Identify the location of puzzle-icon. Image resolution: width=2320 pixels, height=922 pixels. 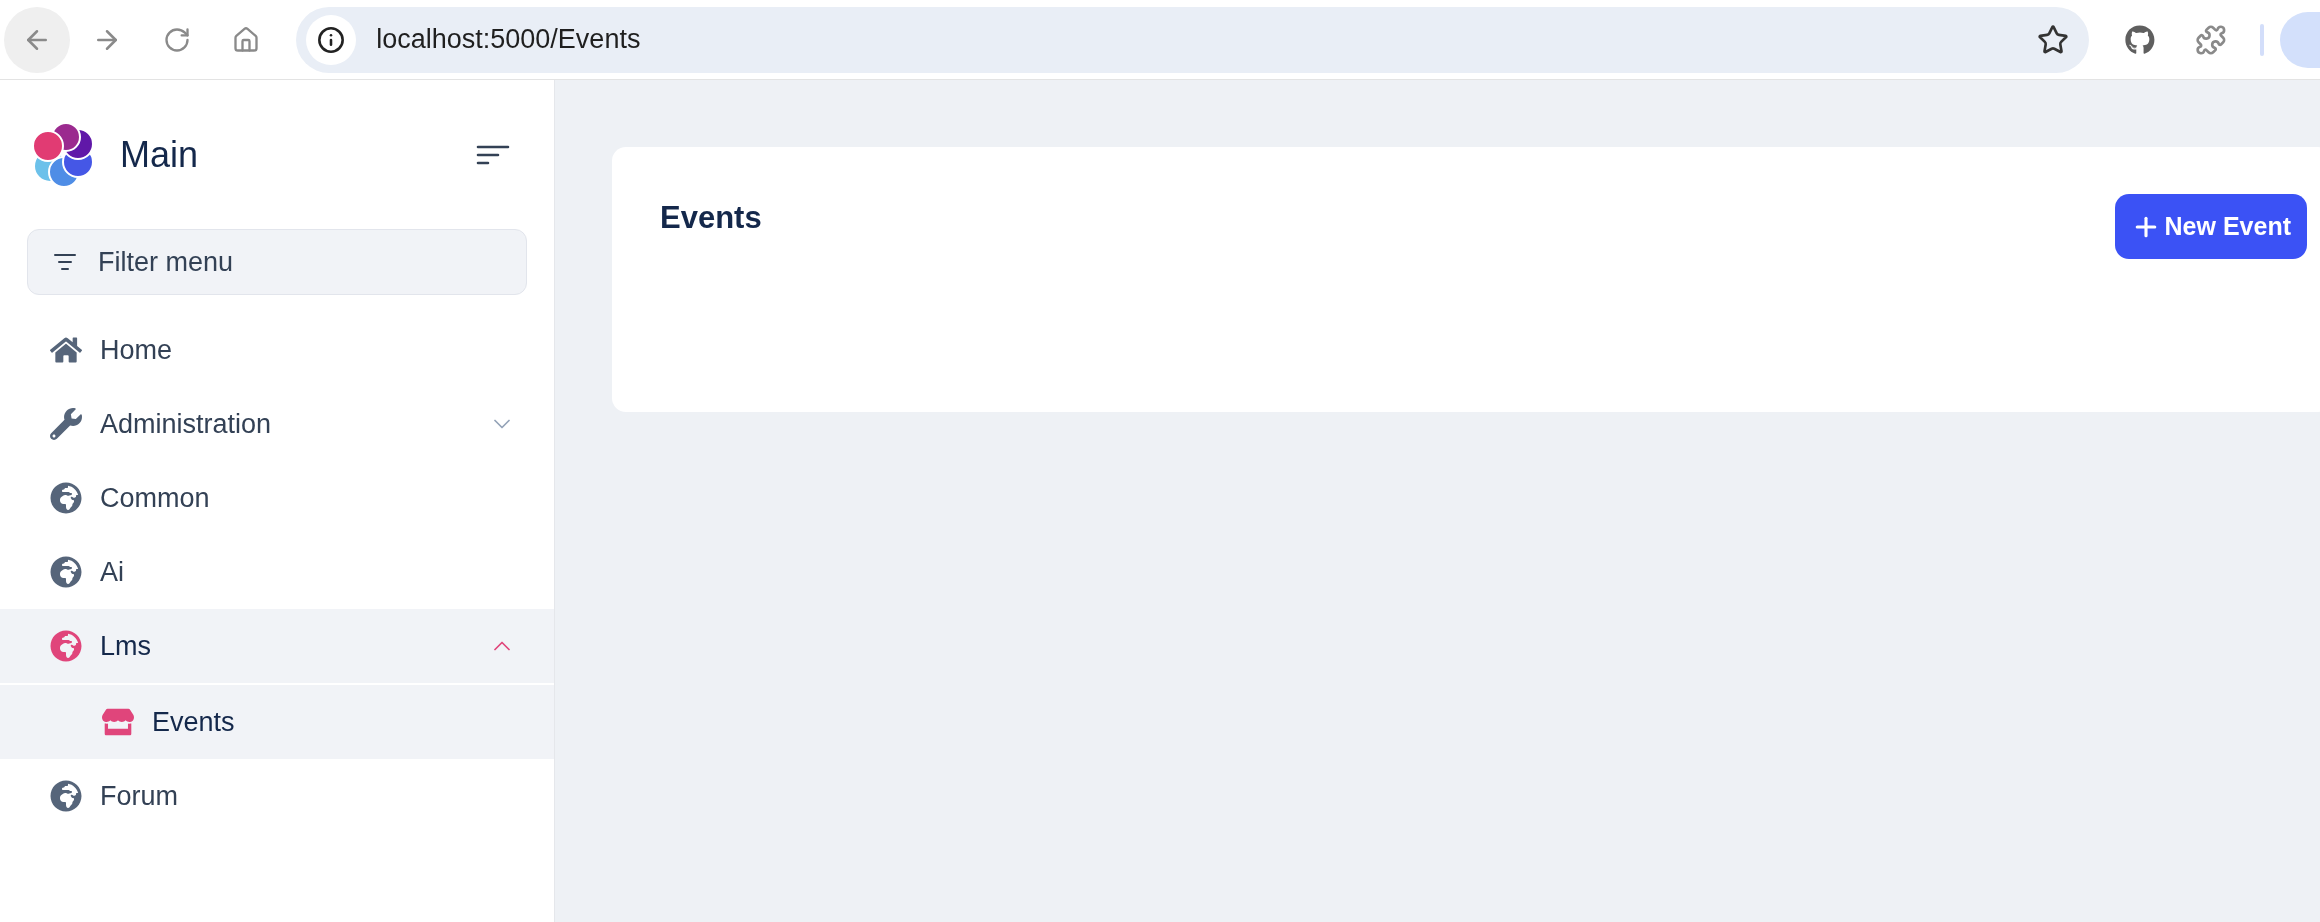
(2210, 39).